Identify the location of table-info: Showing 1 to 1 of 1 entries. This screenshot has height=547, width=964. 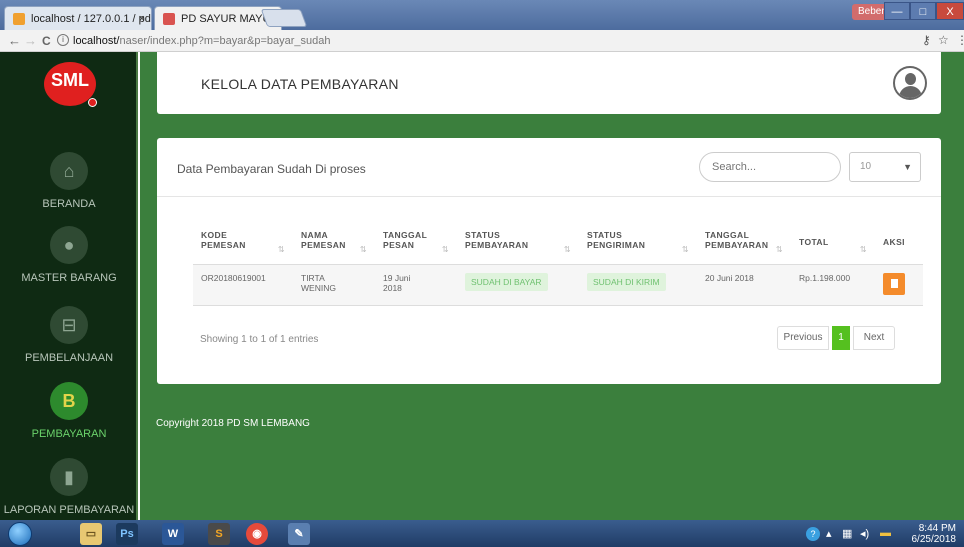
(259, 339).